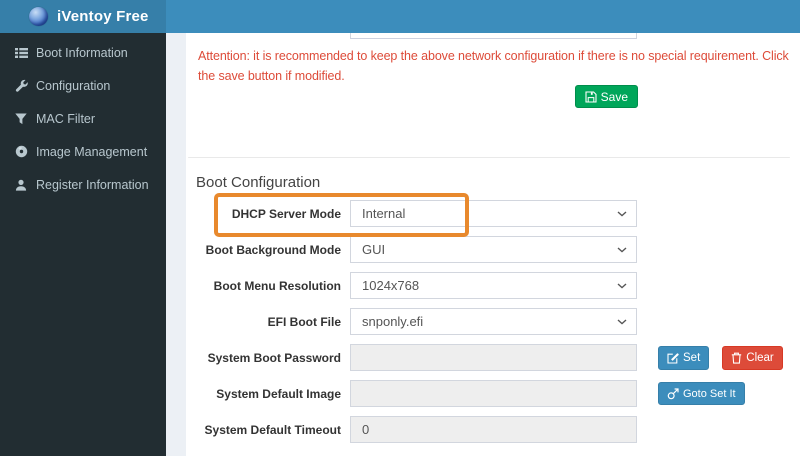  I want to click on selected-value: snponly.efi, so click(393, 321).